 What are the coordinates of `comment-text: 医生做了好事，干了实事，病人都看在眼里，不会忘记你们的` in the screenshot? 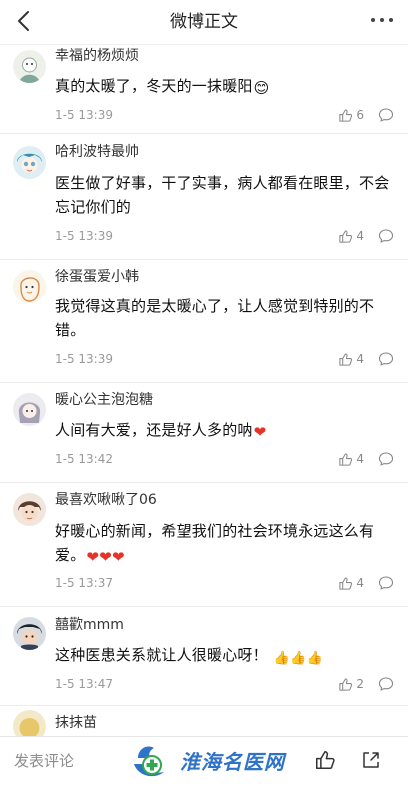 It's located at (222, 195).